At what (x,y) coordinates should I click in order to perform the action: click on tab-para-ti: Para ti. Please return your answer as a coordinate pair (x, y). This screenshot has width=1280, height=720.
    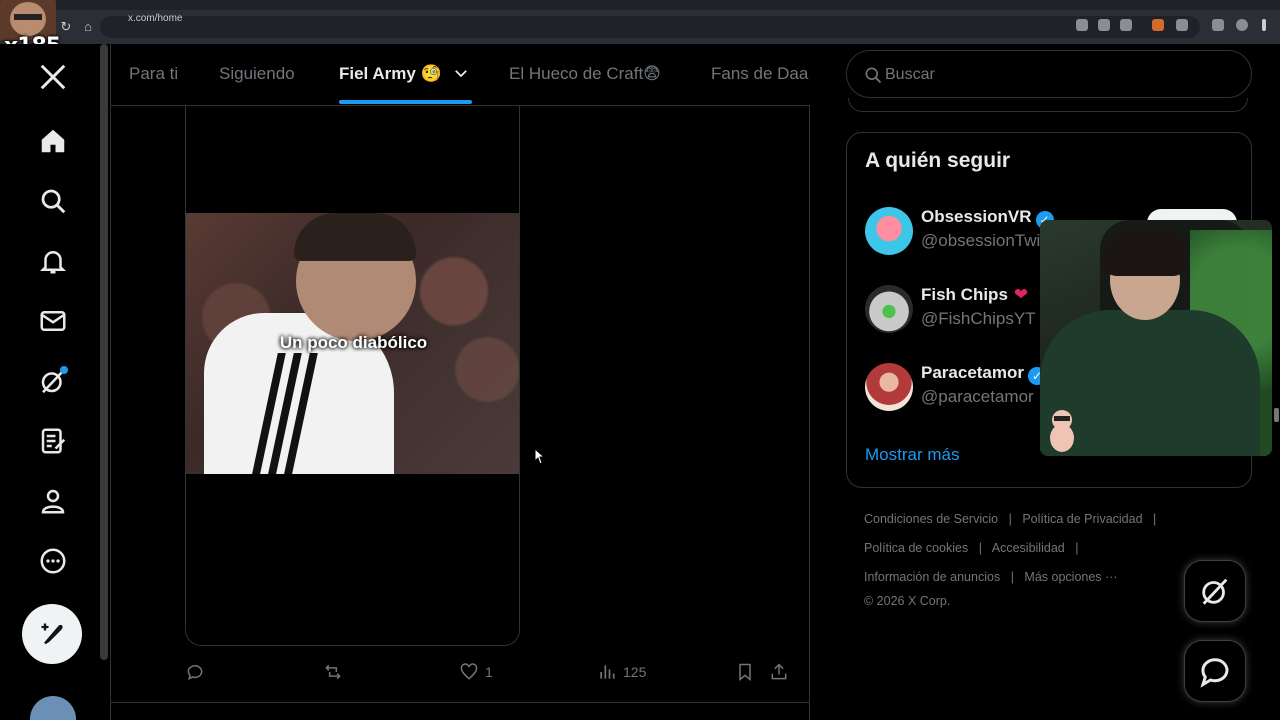
    Looking at the image, I should click on (153, 74).